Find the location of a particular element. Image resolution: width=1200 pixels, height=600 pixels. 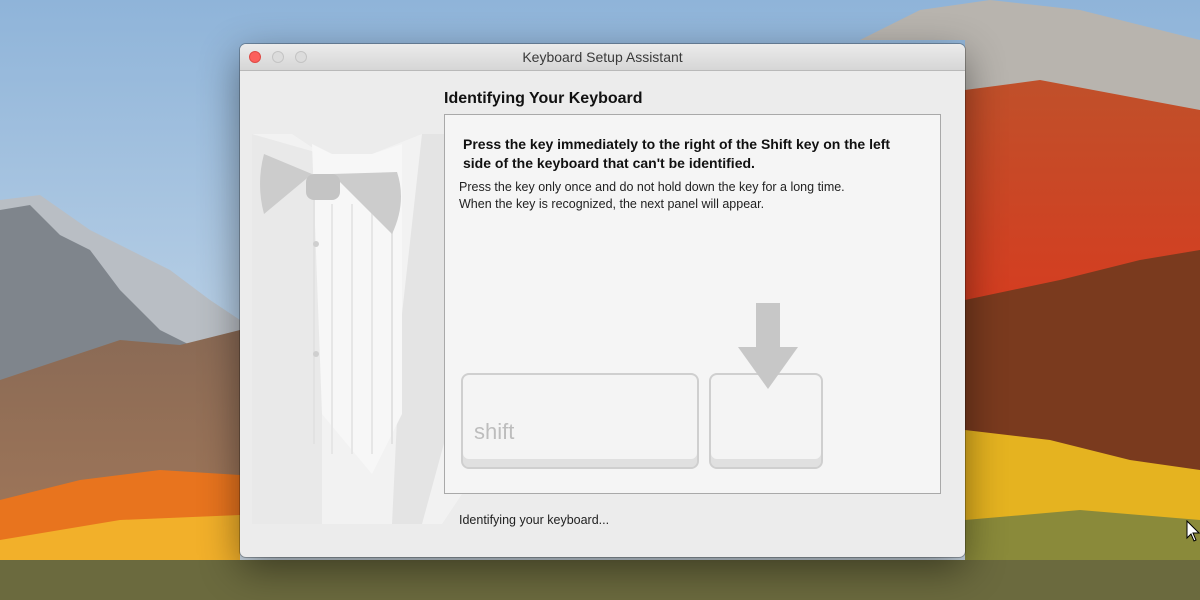

shift-key: shift is located at coordinates (580, 421).